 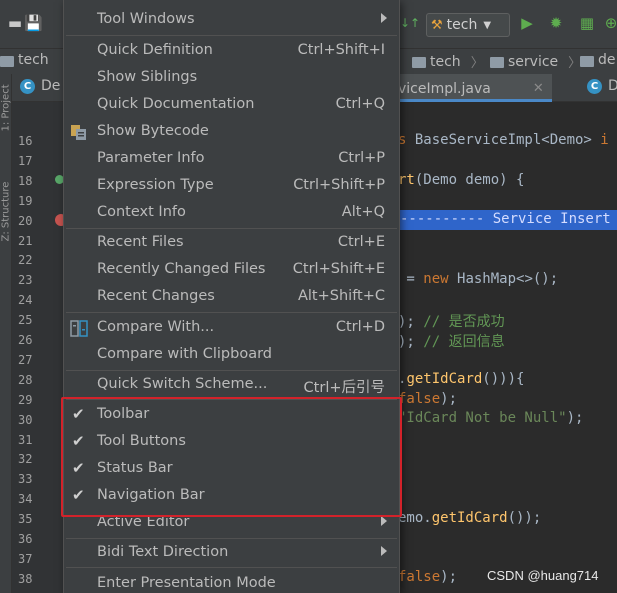 What do you see at coordinates (176, 104) in the screenshot?
I see `menu-item-label: Quick Documentation` at bounding box center [176, 104].